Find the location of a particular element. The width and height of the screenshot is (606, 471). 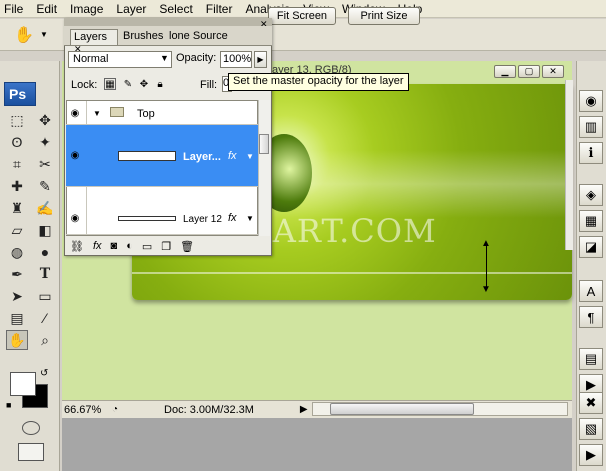

menu-layer: Layer is located at coordinates (131, 9).